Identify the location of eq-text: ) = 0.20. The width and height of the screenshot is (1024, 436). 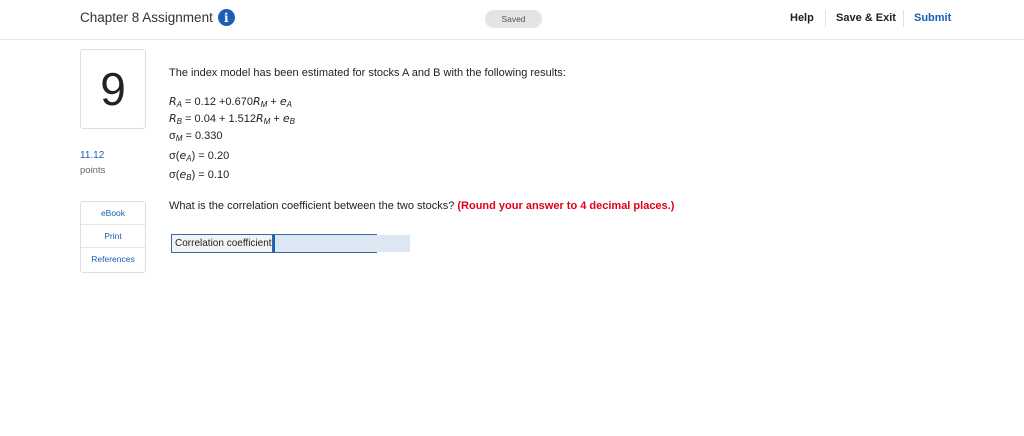
(210, 156).